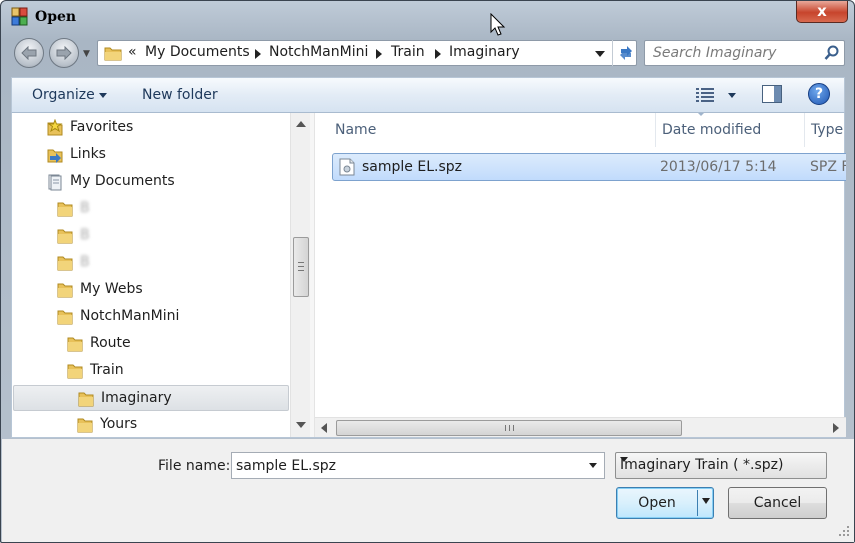  What do you see at coordinates (130, 316) in the screenshot?
I see `tree-item-label: NotchManMini` at bounding box center [130, 316].